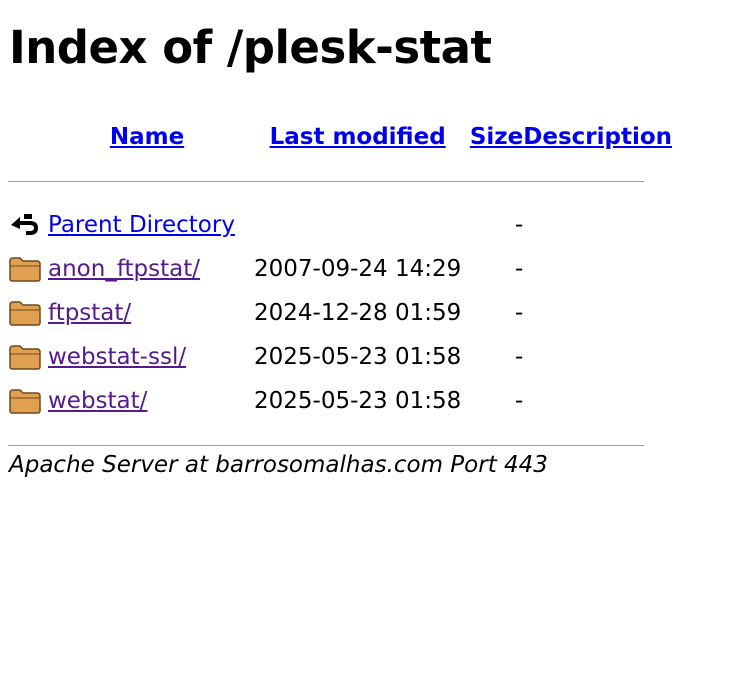 The image size is (744, 697). I want to click on folder-link-webstat: webstat/, so click(97, 401).